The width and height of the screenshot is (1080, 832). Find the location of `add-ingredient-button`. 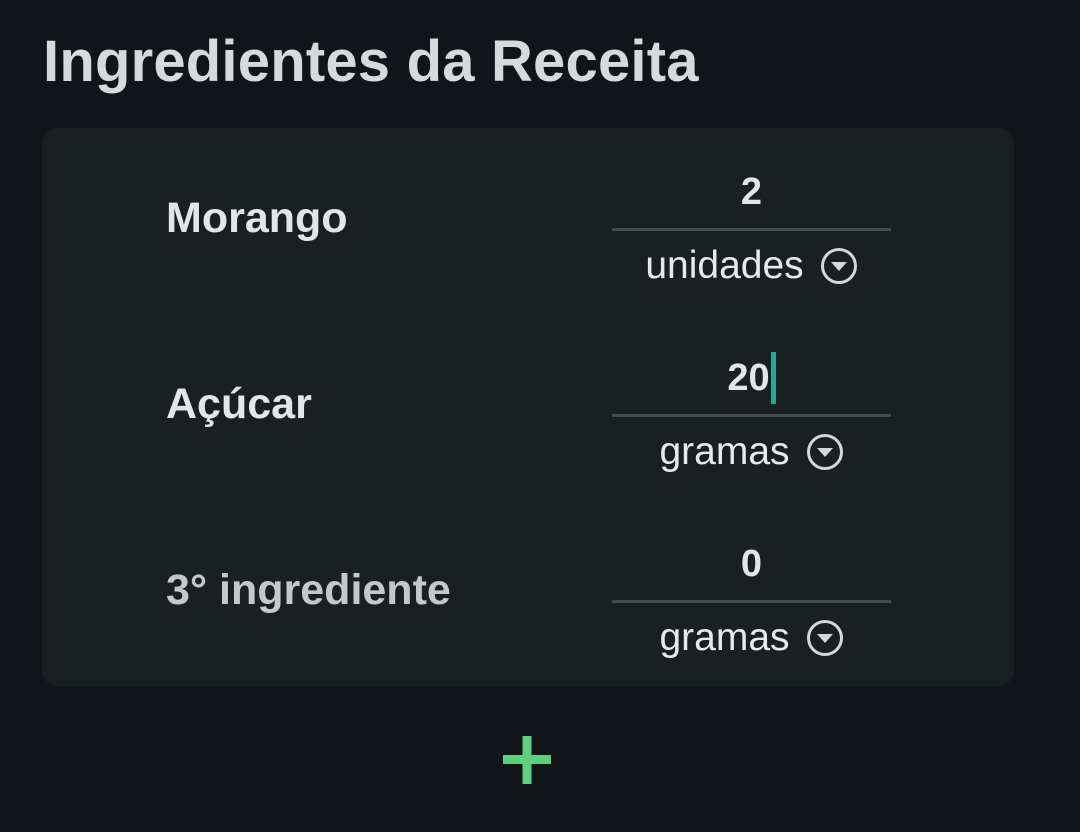

add-ingredient-button is located at coordinates (527, 760).